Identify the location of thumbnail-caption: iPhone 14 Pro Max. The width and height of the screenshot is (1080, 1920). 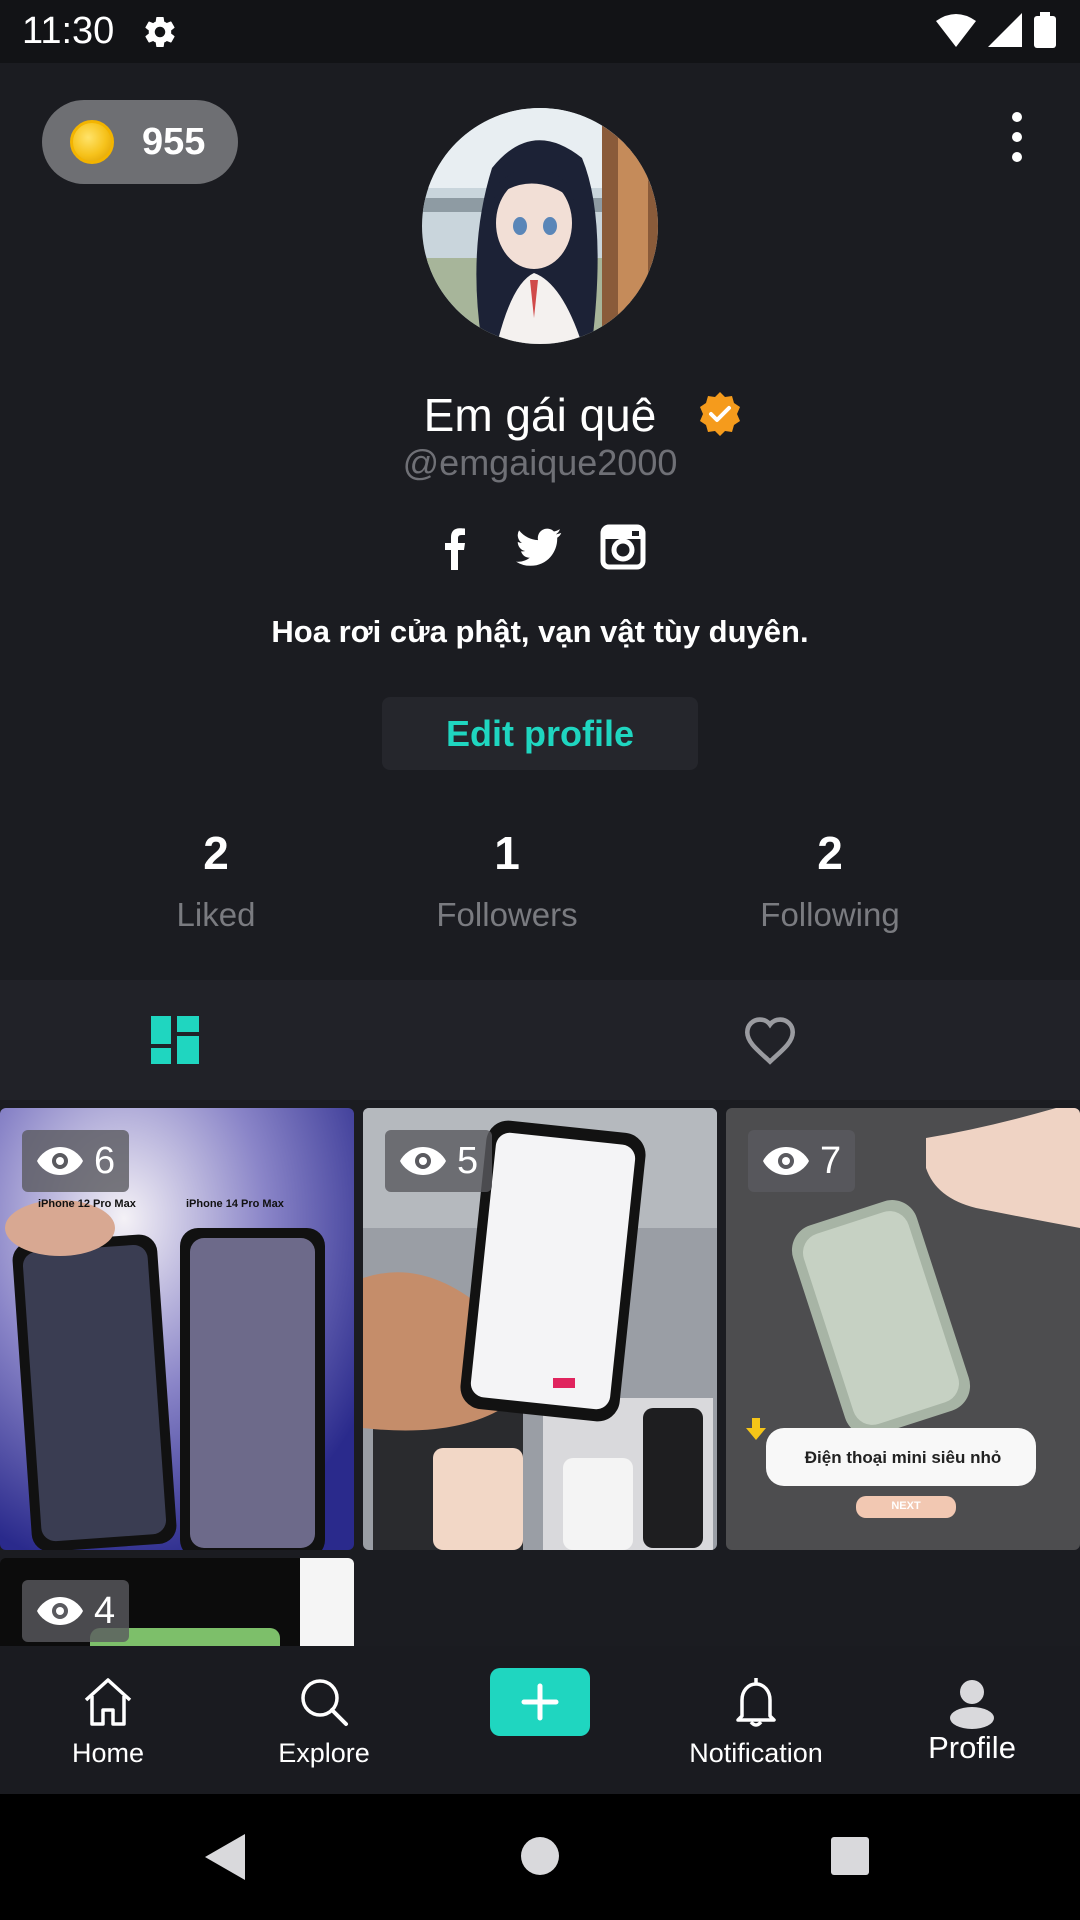
(235, 1204).